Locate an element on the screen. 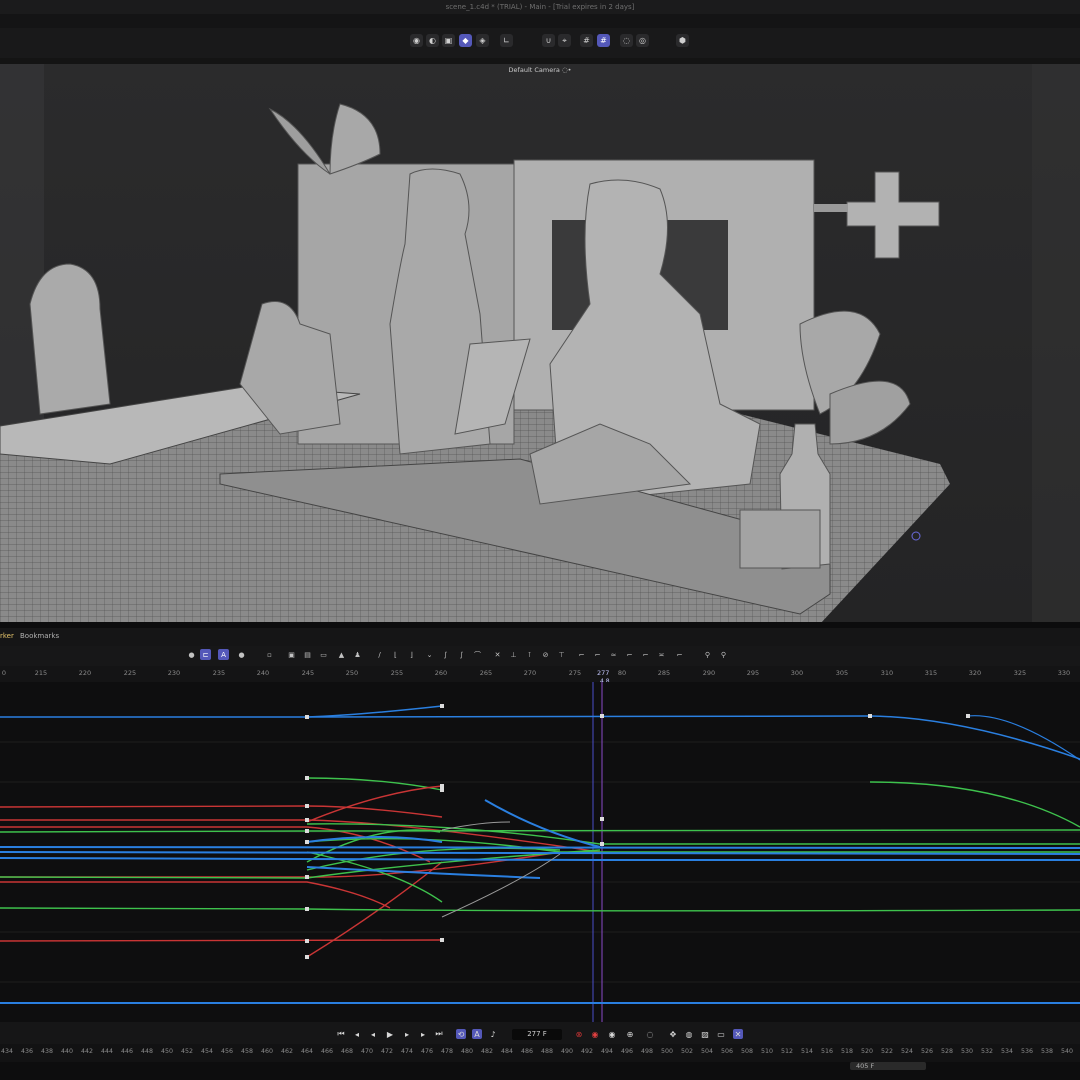  autokey-icon: ◉ is located at coordinates (612, 1034).